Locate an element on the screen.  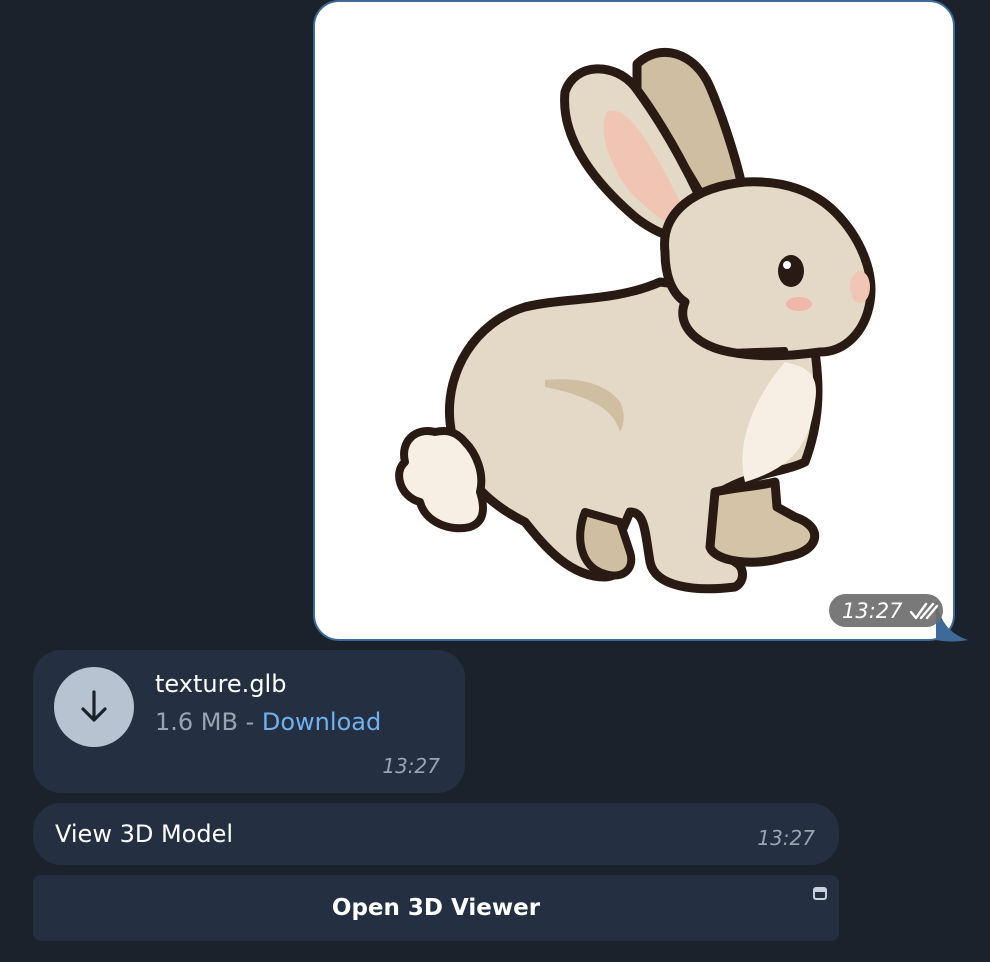
file-meta: 1.6 MB - Download is located at coordinates (268, 722).